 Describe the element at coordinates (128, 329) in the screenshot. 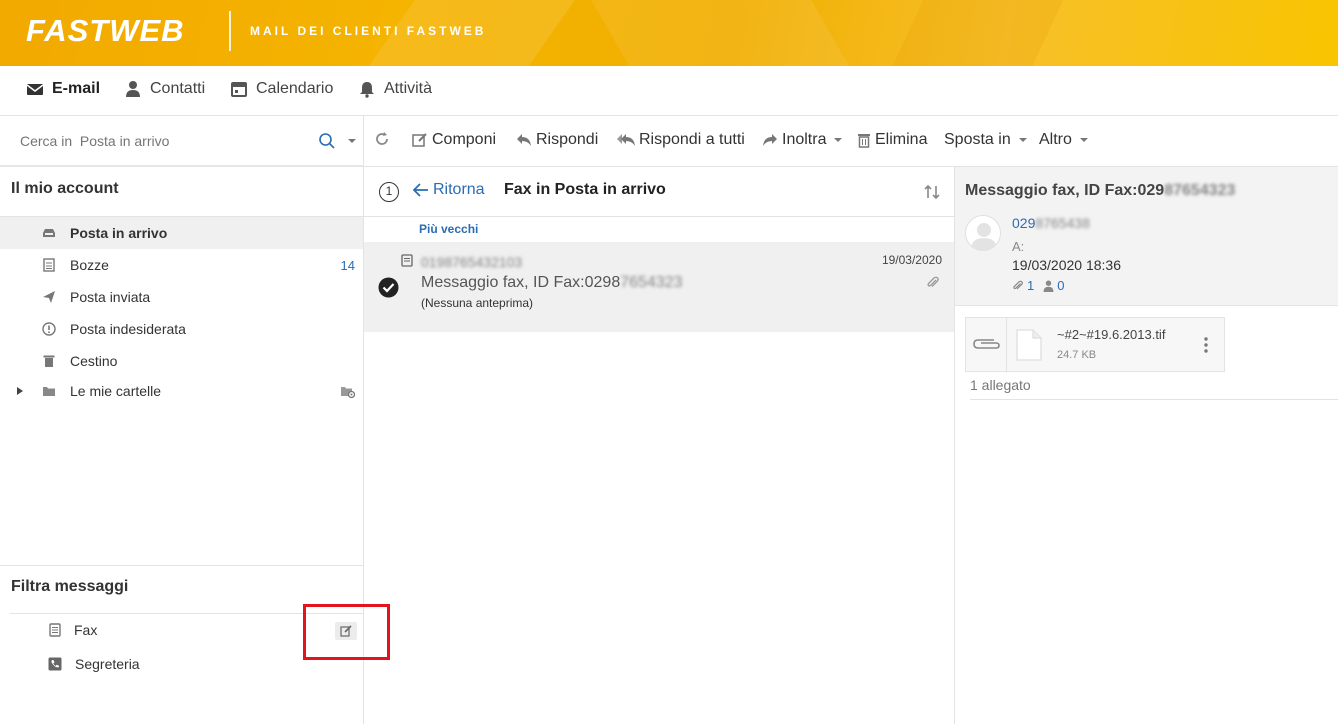

I see `folder-label: Posta indesiderata` at that location.